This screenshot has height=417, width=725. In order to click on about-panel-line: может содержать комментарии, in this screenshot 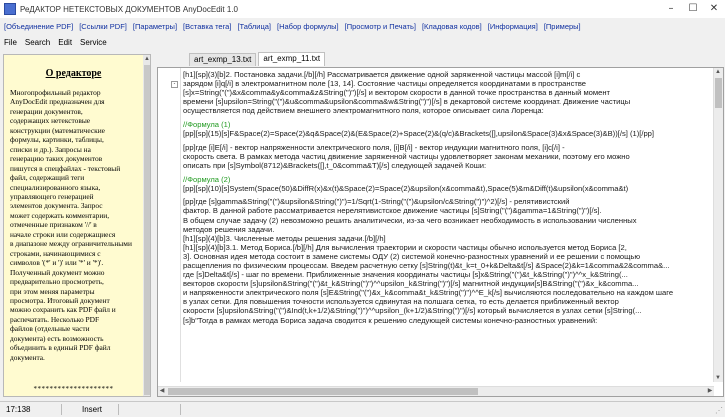, I will do `click(60, 215)`.